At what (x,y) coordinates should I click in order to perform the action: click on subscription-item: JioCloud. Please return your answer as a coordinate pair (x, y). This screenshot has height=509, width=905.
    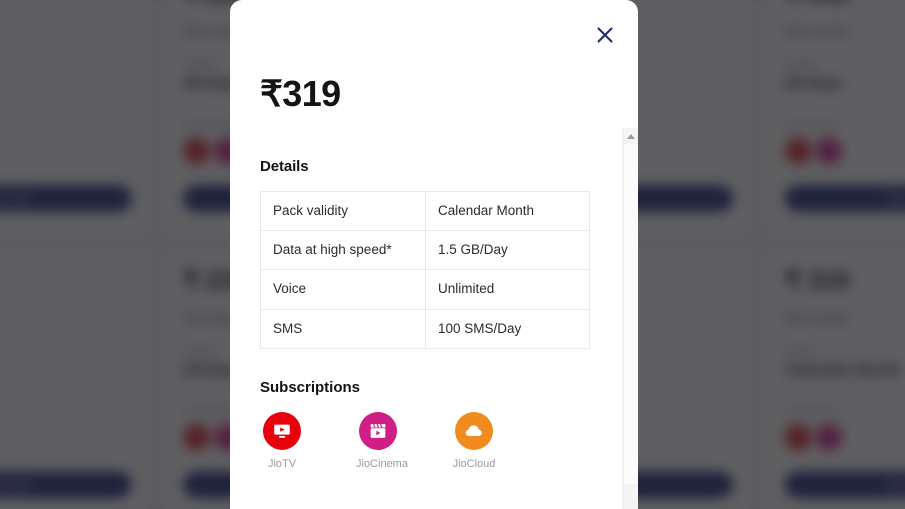
    Looking at the image, I should click on (474, 440).